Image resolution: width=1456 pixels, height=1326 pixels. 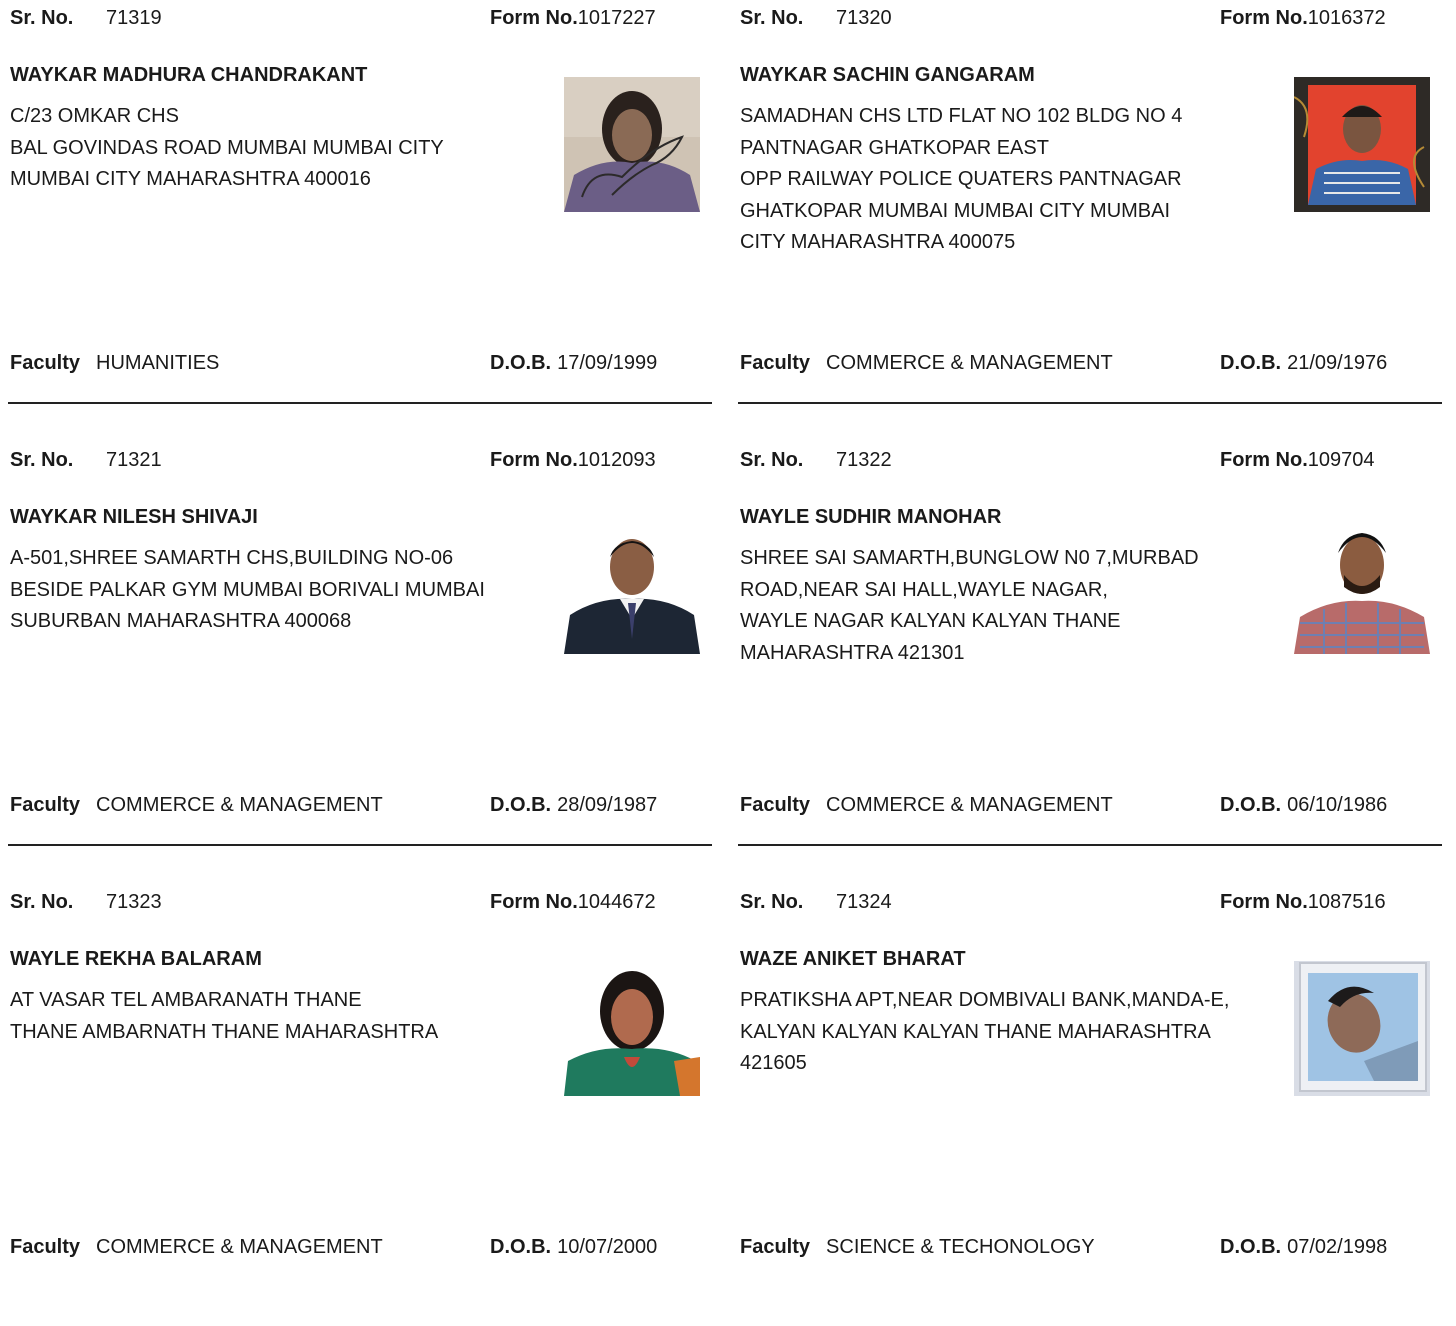 I want to click on form-no-value: 1016372, so click(x=1346, y=18).